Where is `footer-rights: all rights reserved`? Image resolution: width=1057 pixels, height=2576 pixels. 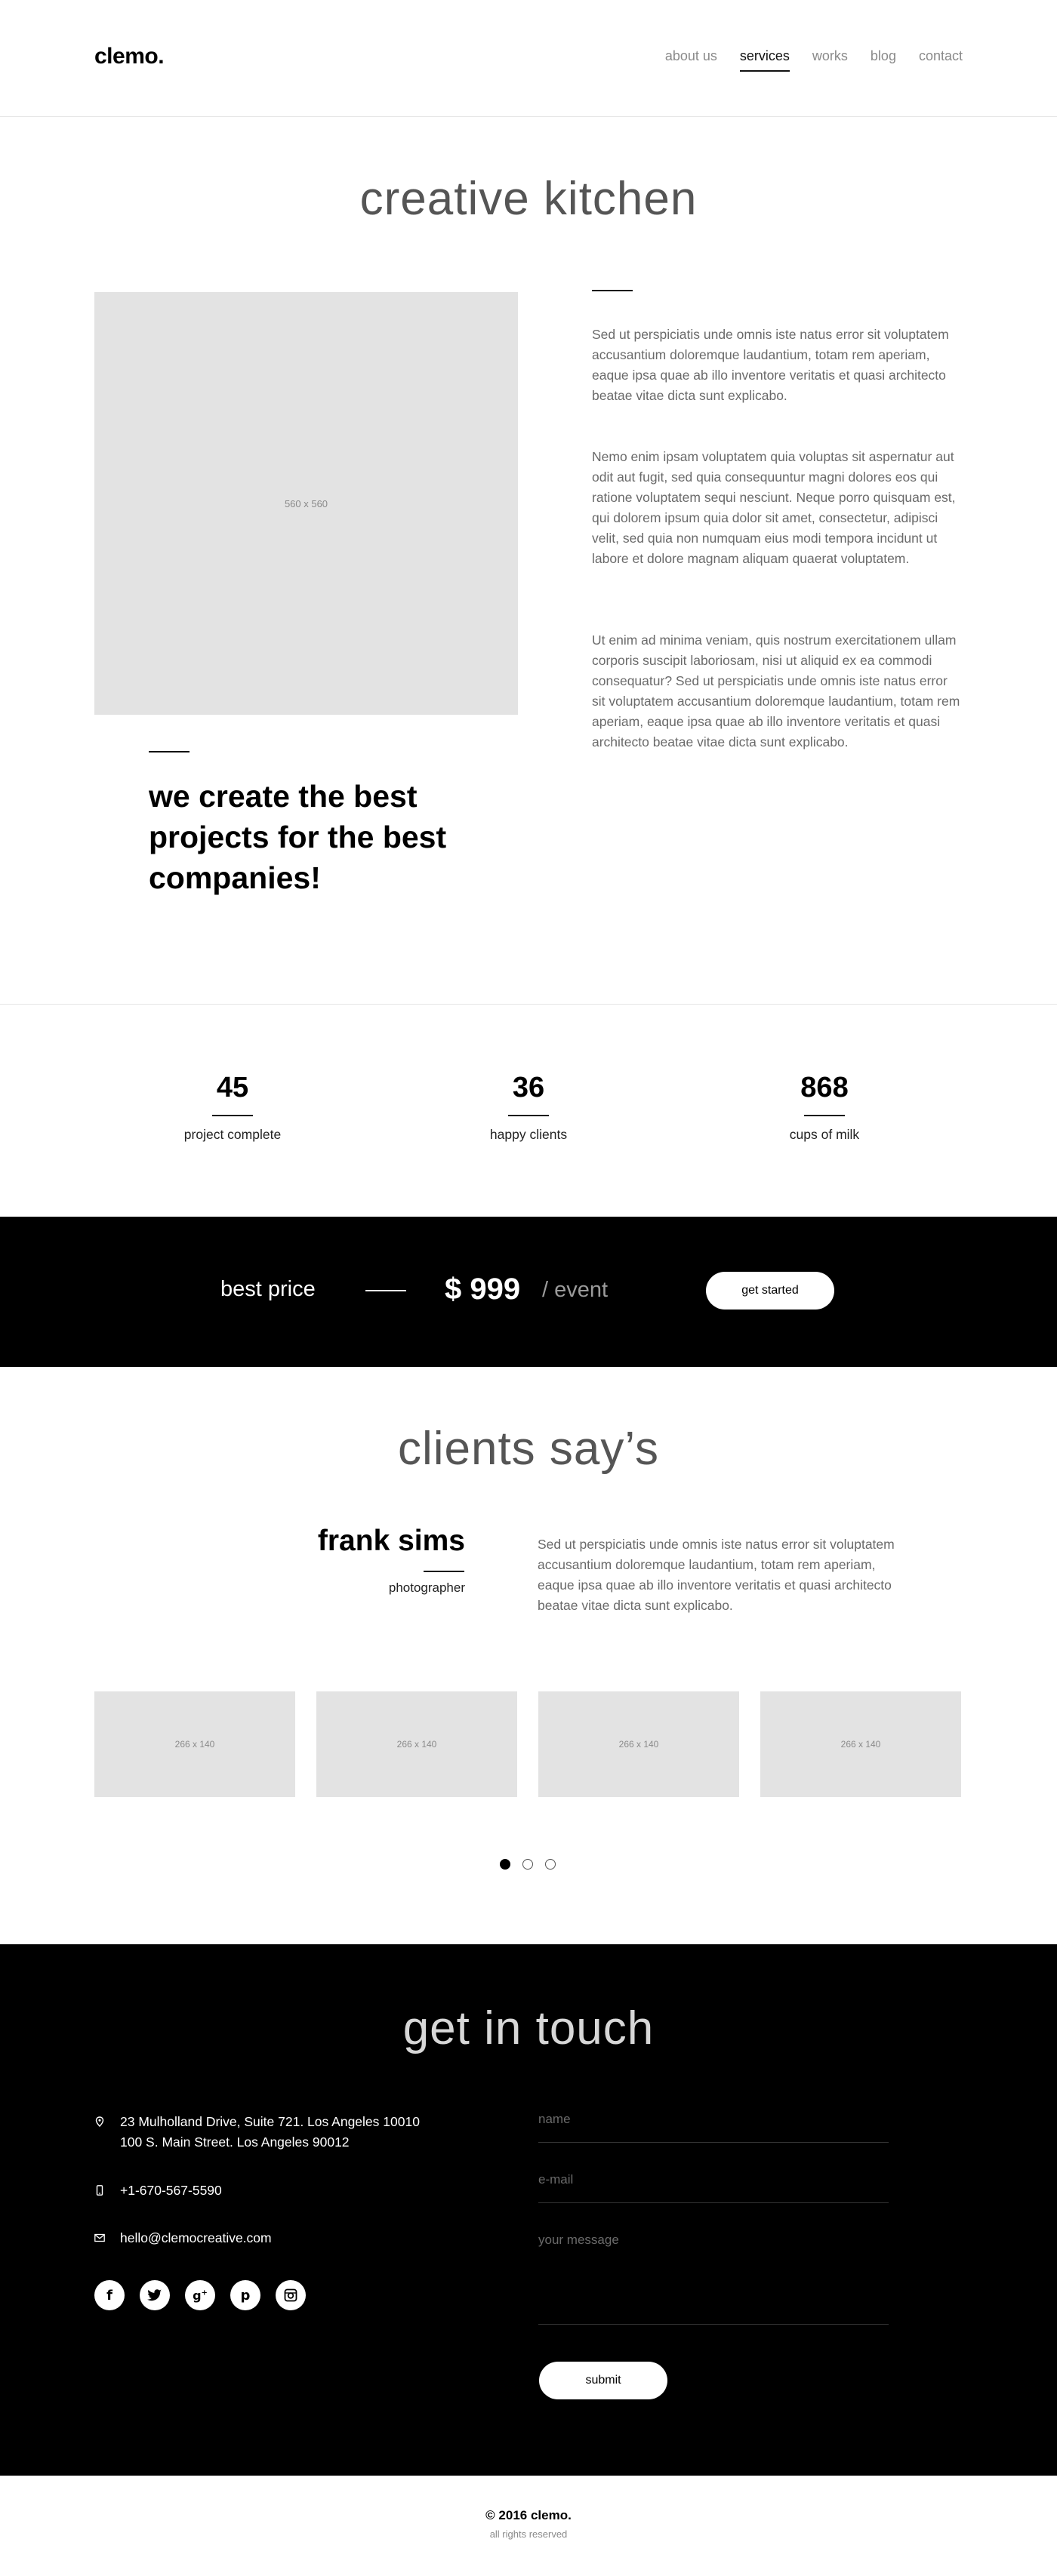
footer-rights: all rights reserved is located at coordinates (528, 2534).